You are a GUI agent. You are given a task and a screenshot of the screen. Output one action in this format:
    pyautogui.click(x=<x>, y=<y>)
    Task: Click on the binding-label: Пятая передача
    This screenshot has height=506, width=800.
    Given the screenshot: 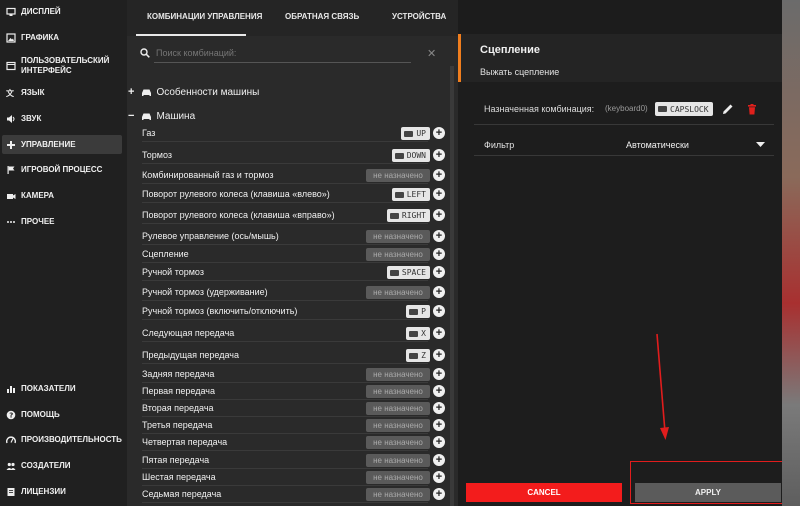 What is the action you would take?
    pyautogui.click(x=176, y=460)
    